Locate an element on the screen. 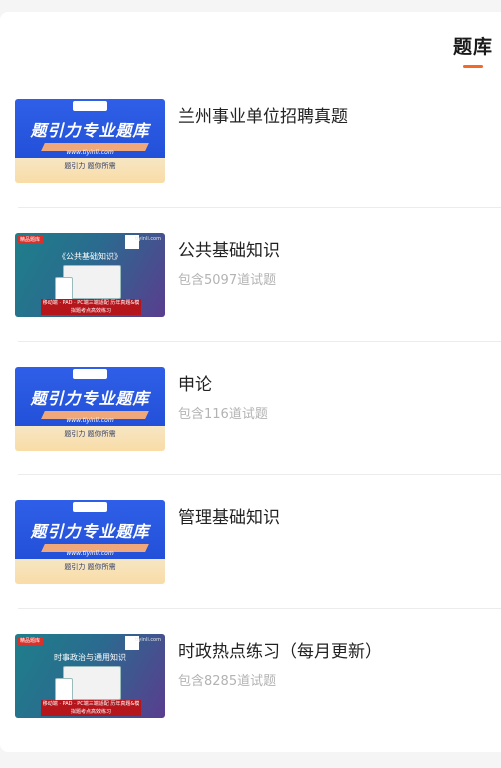  item-title: 兰州事业单位招聘真题 is located at coordinates (263, 117).